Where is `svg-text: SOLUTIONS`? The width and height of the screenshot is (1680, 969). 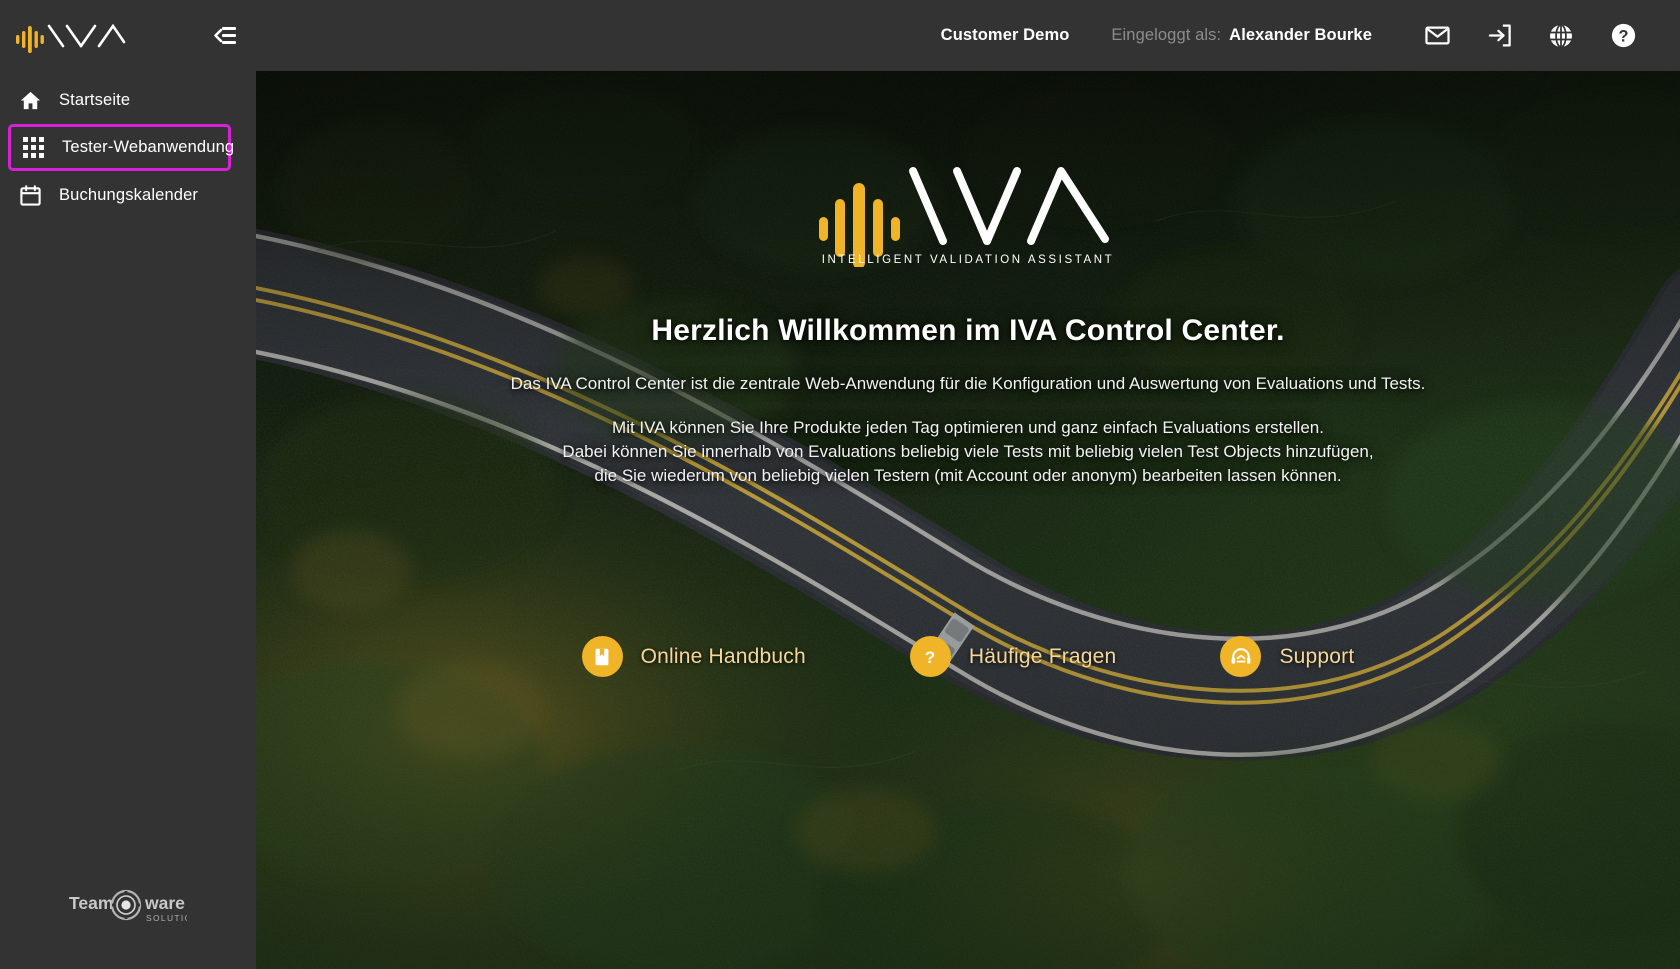 svg-text: SOLUTIONS is located at coordinates (166, 918).